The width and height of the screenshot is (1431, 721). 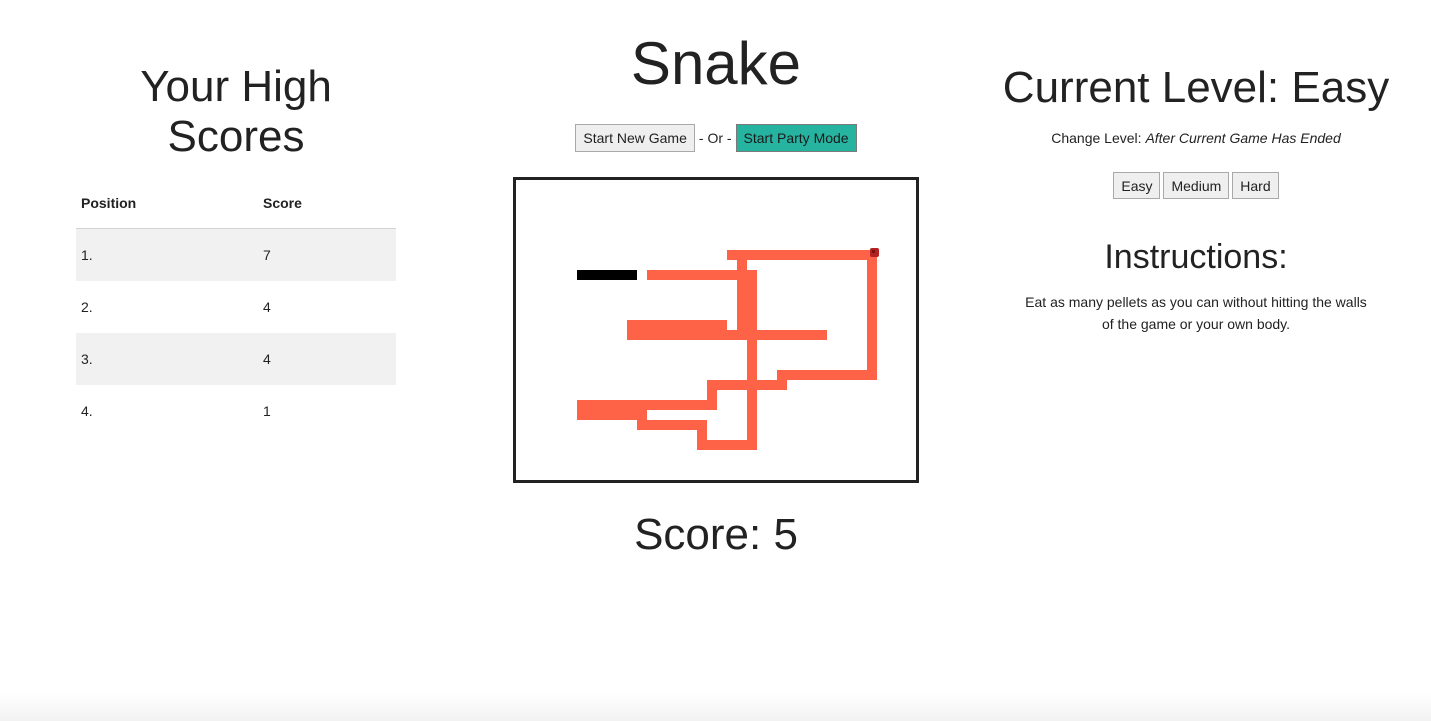 I want to click on score-cell: 7, so click(x=327, y=254).